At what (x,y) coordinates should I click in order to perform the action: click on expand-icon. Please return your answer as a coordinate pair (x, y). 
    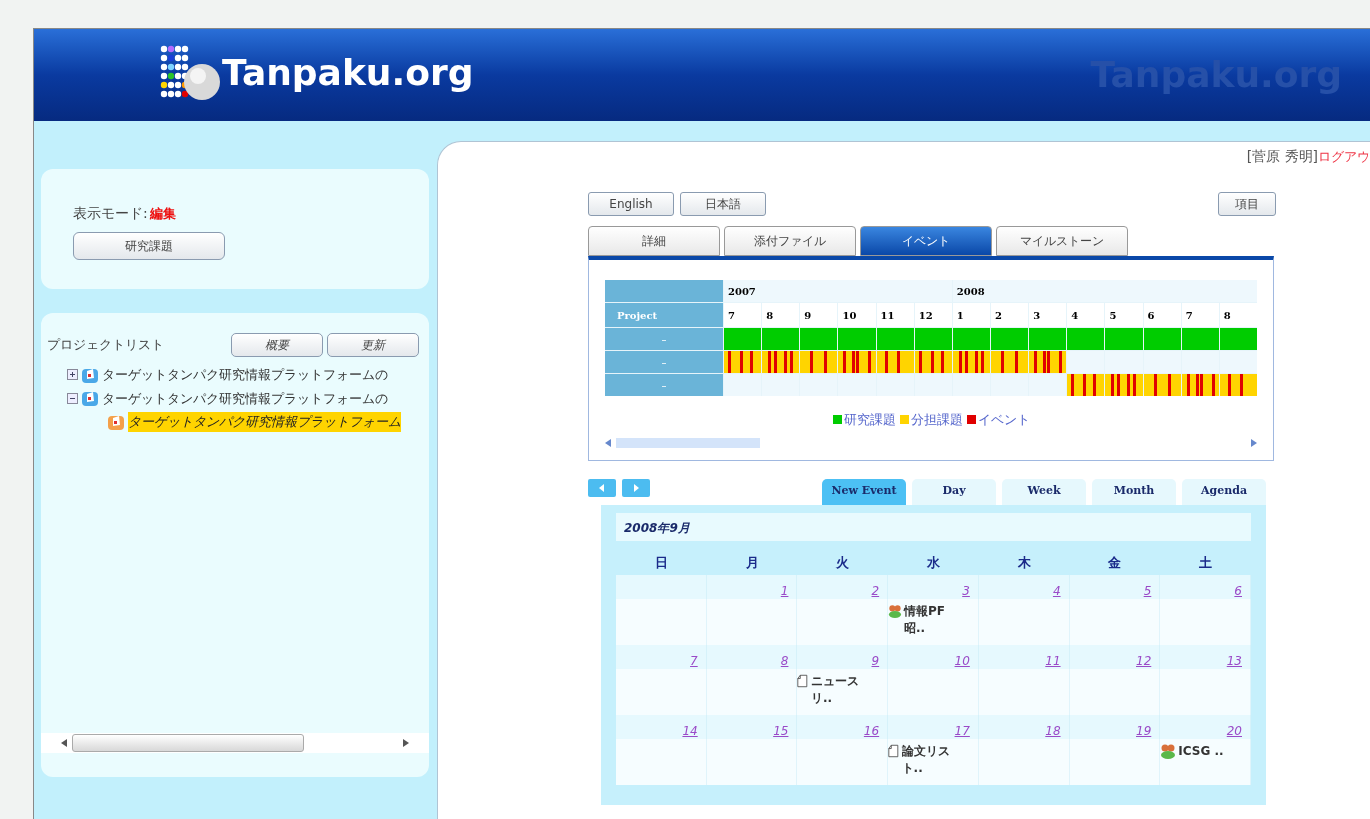
    Looking at the image, I should click on (72, 375).